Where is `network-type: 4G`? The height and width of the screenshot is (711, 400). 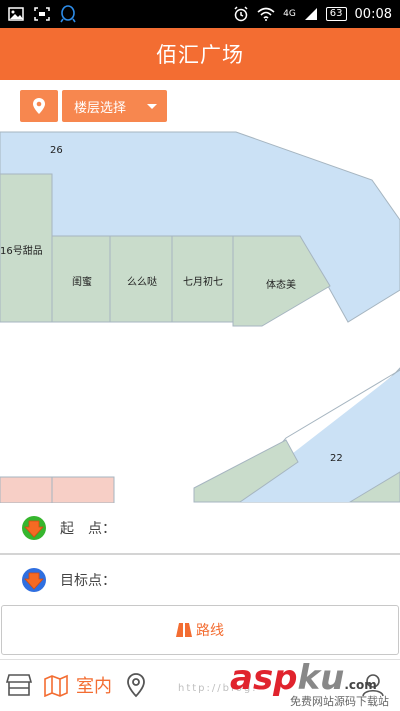 network-type: 4G is located at coordinates (289, 14).